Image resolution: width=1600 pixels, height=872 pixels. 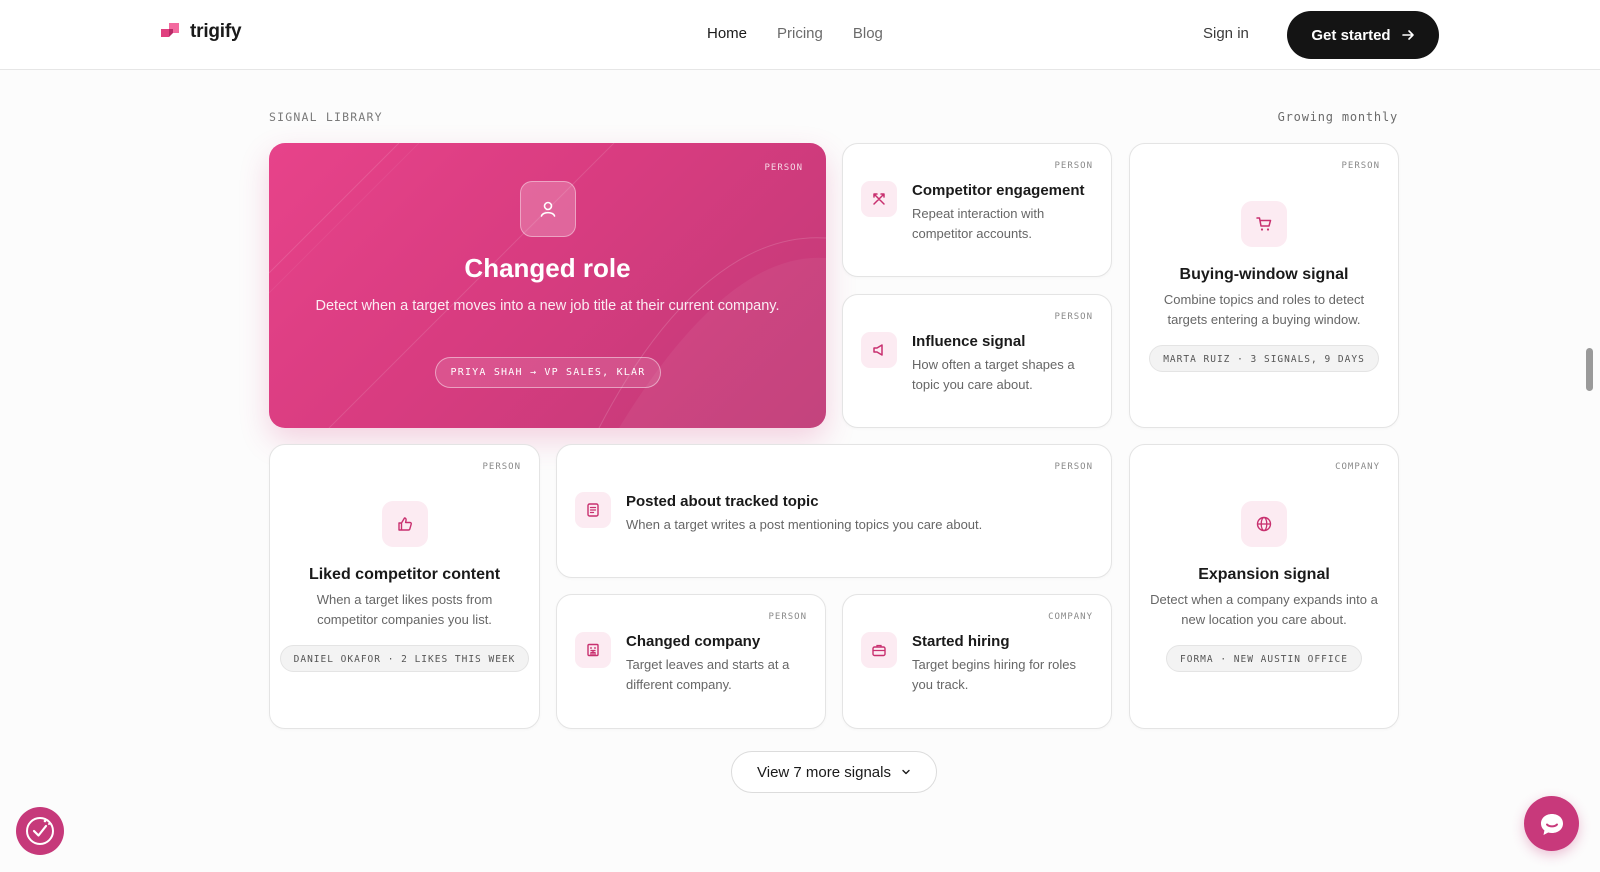 I want to click on logo: trigify, so click(x=200, y=32).